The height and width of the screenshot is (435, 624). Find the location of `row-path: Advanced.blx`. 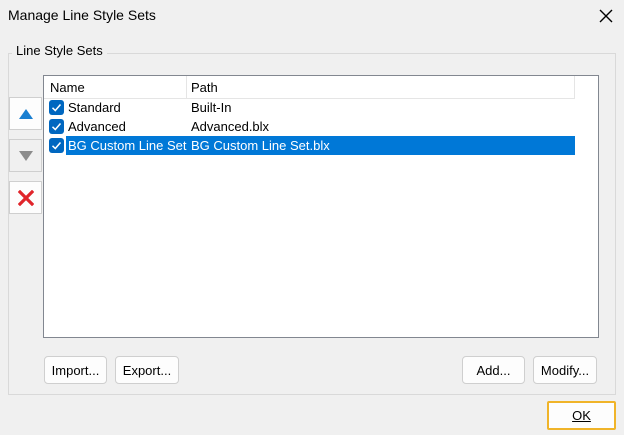

row-path: Advanced.blx is located at coordinates (230, 126).